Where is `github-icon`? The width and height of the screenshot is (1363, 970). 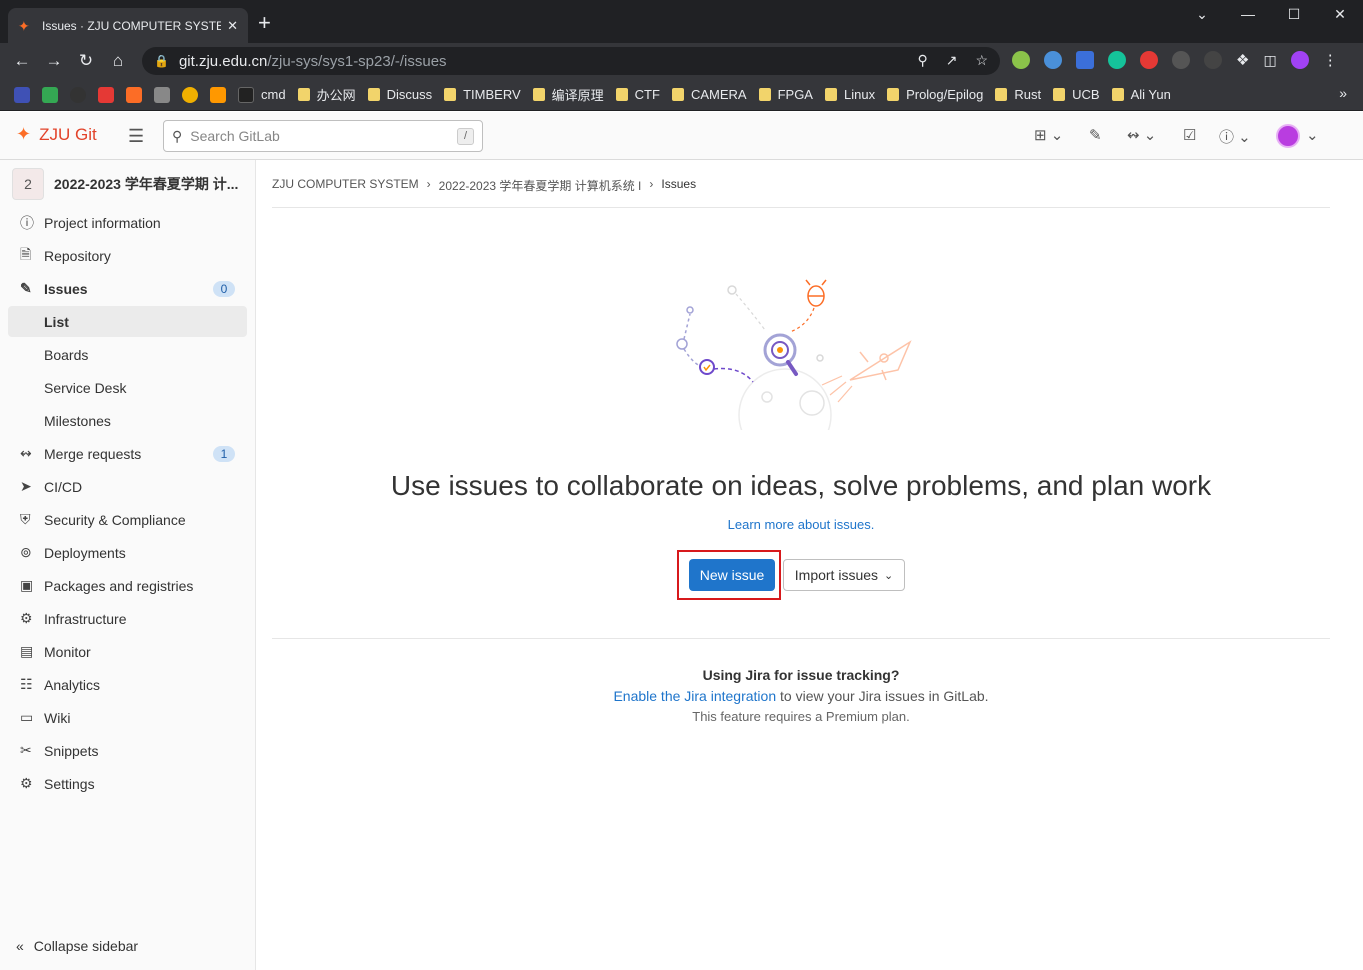 github-icon is located at coordinates (78, 94).